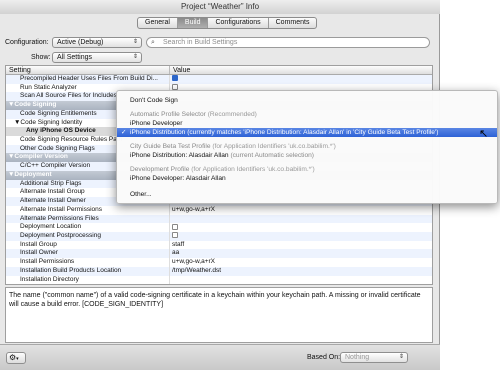  What do you see at coordinates (88, 210) in the screenshot?
I see `setting-name: Alternate Install Permissions` at bounding box center [88, 210].